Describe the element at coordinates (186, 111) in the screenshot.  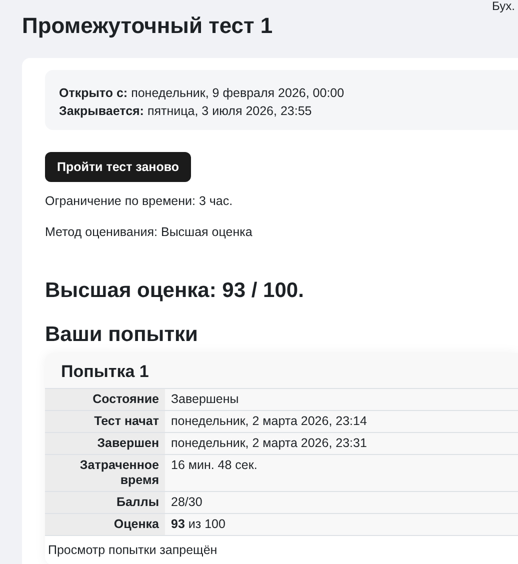
I see `availability-line: Закрывается: пятница, 3 июля 2026, 23:55` at that location.